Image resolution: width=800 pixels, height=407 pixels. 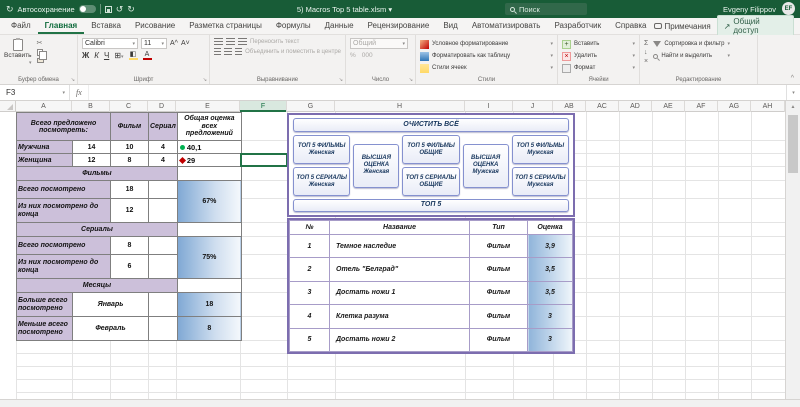 I want to click on align-center-icon, so click(x=228, y=51).